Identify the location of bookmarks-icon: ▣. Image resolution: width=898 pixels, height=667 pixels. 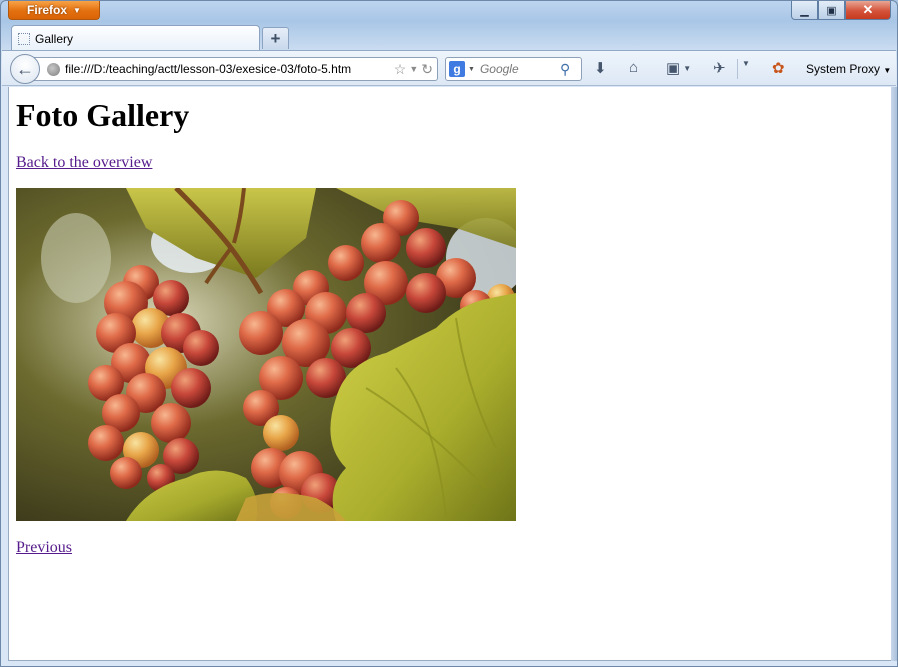
(673, 68).